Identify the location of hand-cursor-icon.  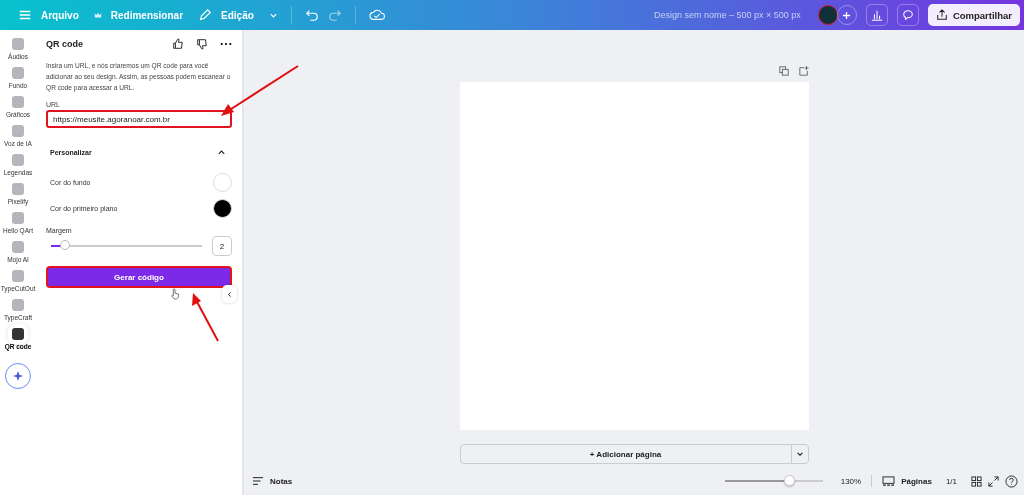
(175, 294).